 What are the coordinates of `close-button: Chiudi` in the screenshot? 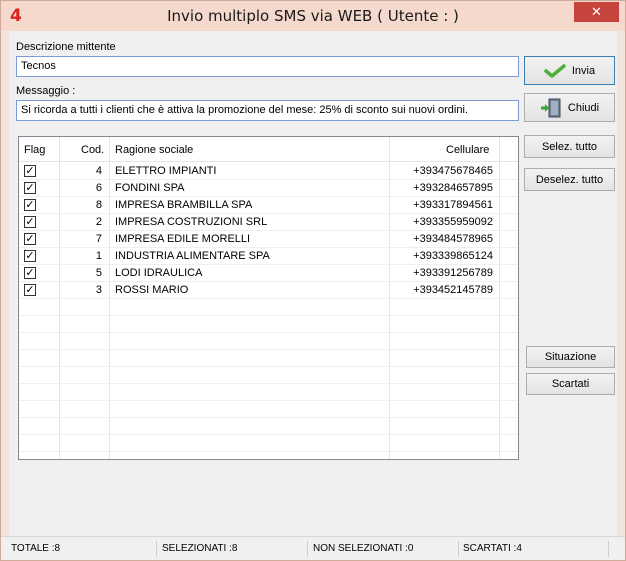 It's located at (569, 107).